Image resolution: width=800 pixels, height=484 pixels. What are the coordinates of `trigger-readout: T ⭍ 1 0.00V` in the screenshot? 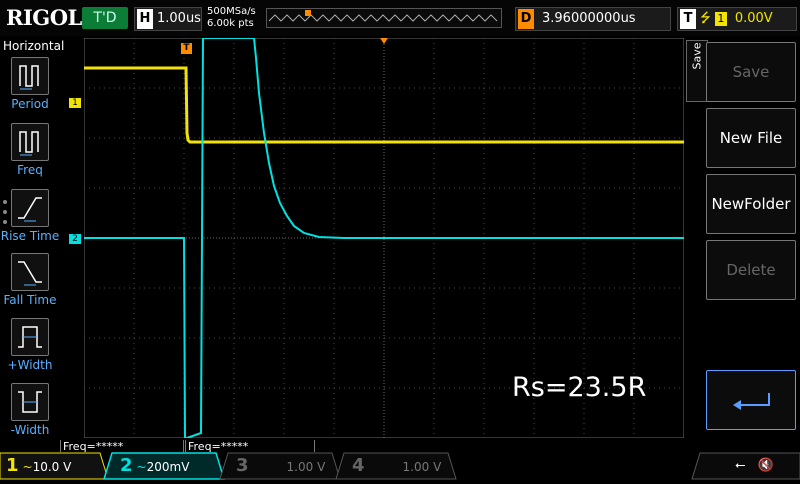 It's located at (737, 19).